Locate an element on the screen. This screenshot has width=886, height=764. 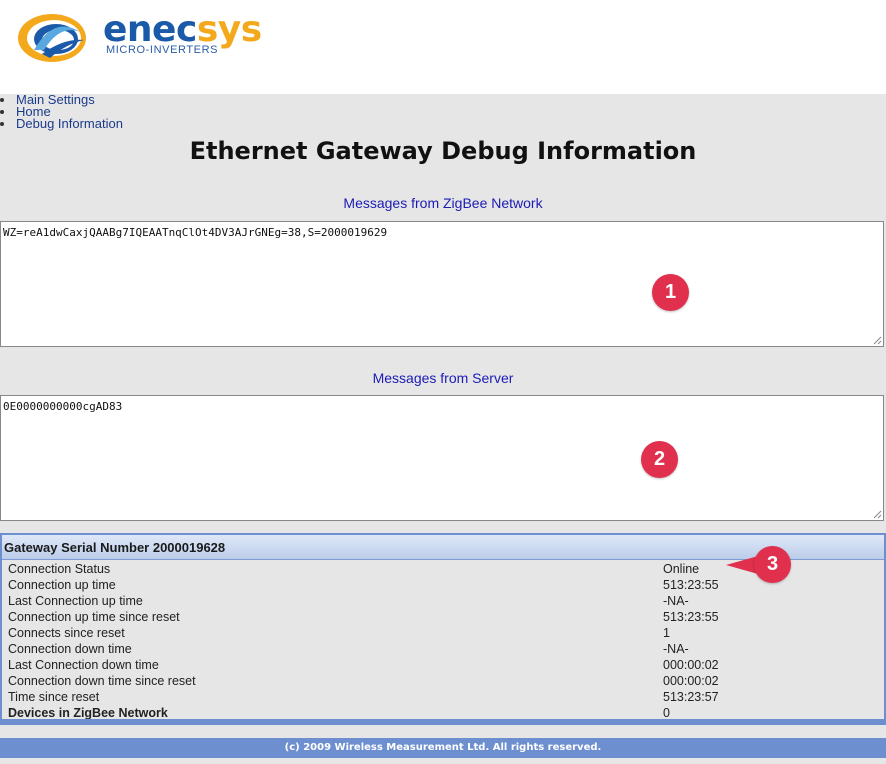
enecsys-logo-icon is located at coordinates (52, 38).